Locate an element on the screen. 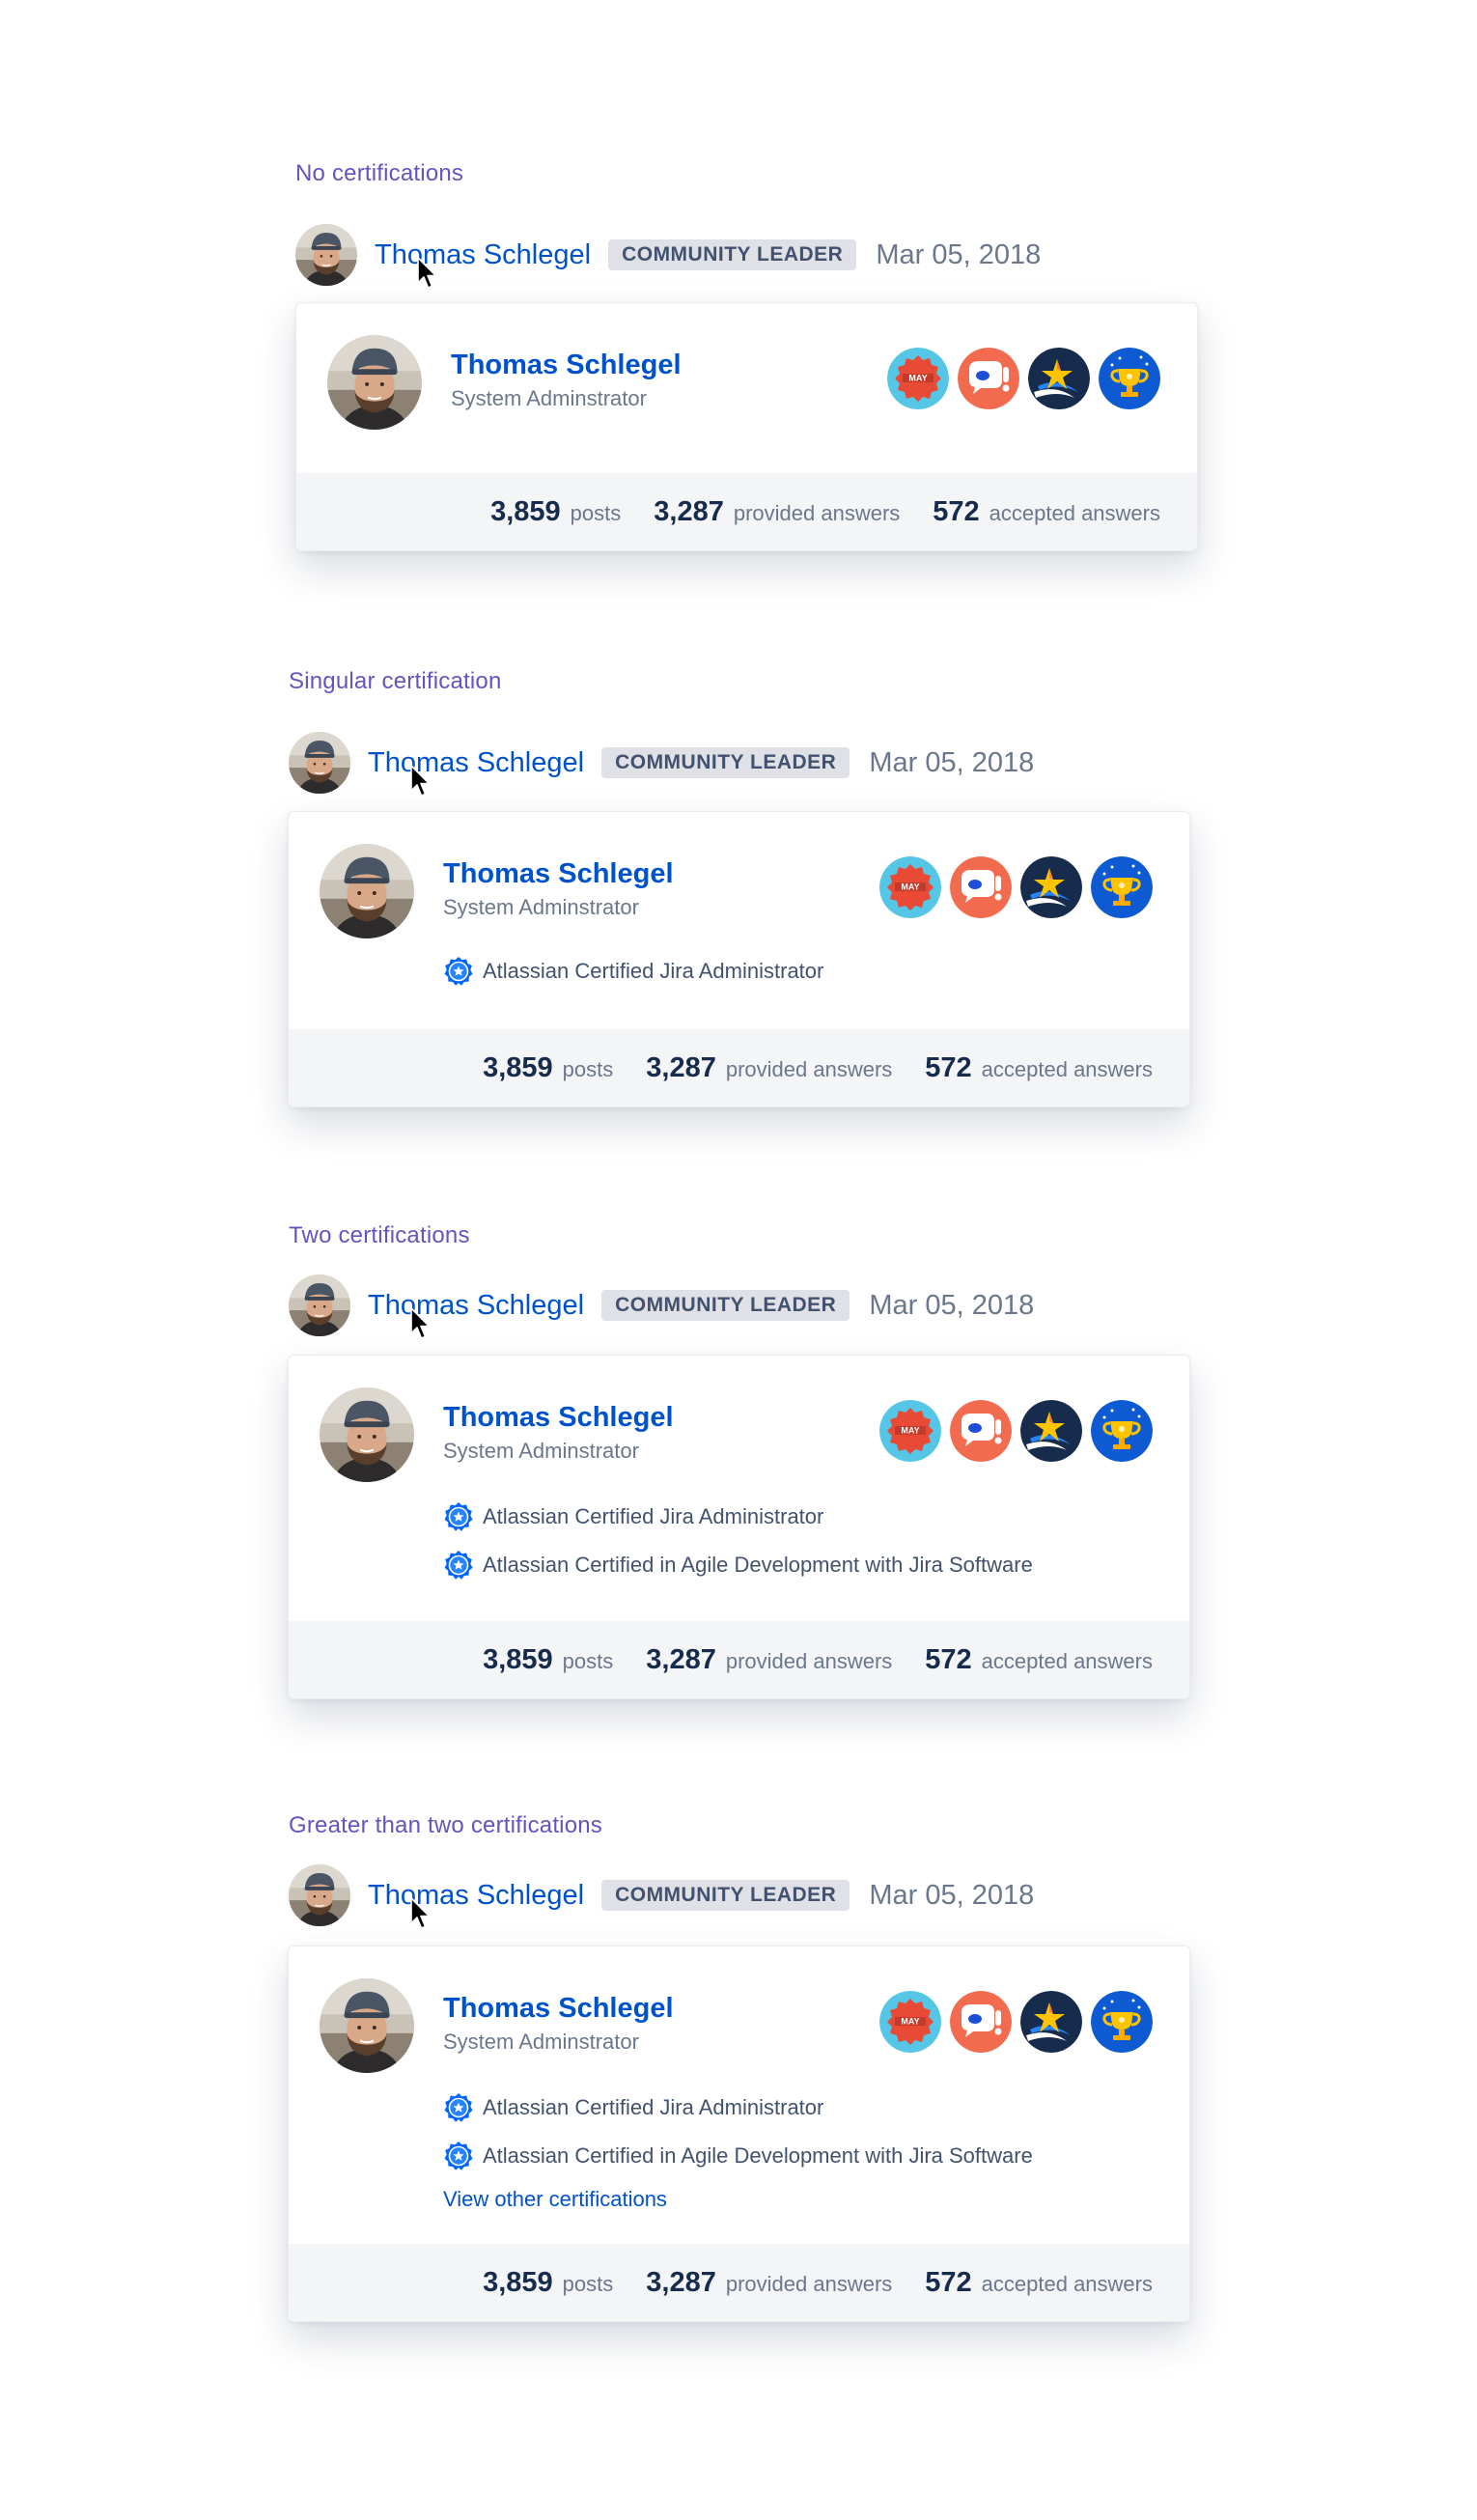 Image resolution: width=1477 pixels, height=2520 pixels. certification-list: Atlassian Certified Jira Administrator is located at coordinates (633, 971).